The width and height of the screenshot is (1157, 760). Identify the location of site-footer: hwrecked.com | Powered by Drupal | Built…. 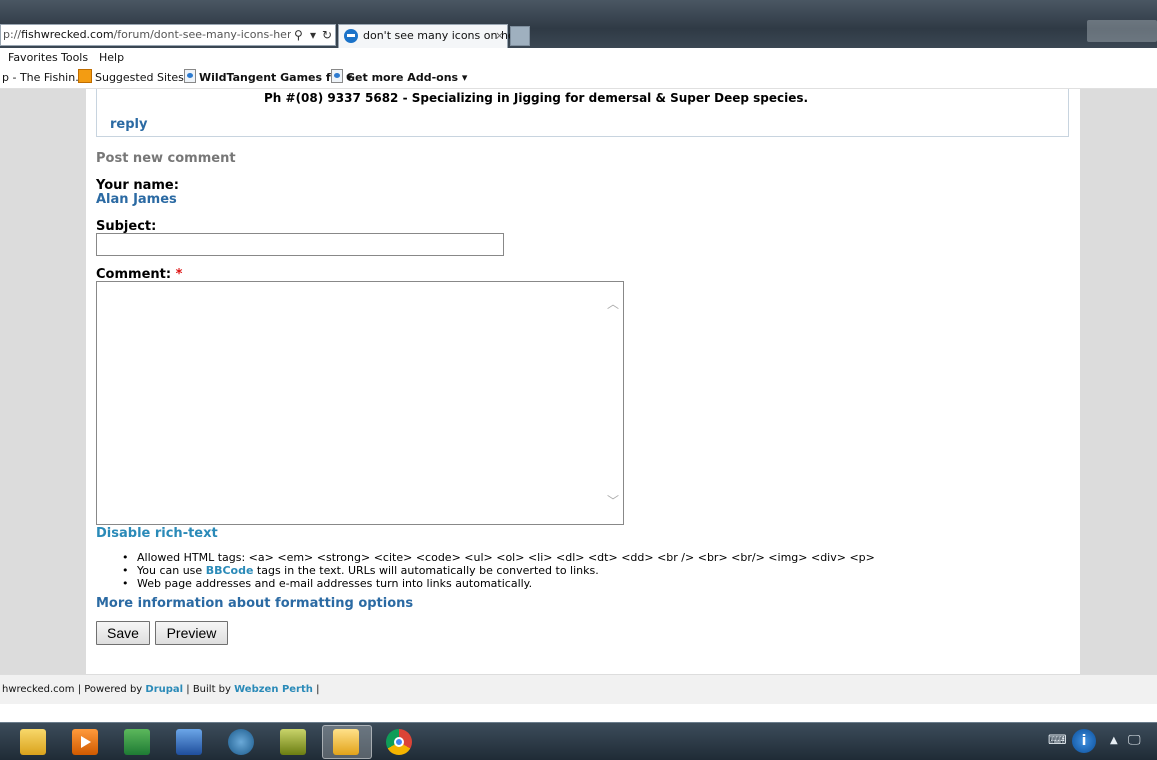
(578, 689).